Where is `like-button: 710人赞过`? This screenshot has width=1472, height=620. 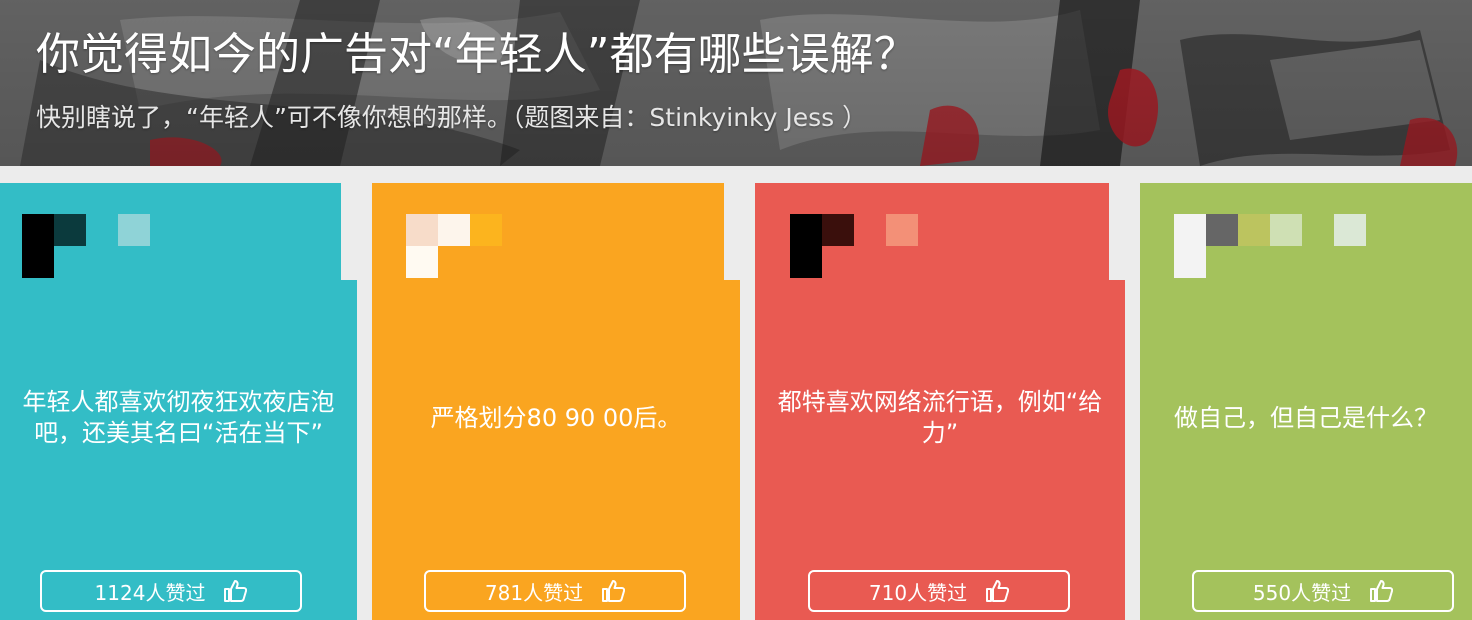 like-button: 710人赞过 is located at coordinates (939, 591).